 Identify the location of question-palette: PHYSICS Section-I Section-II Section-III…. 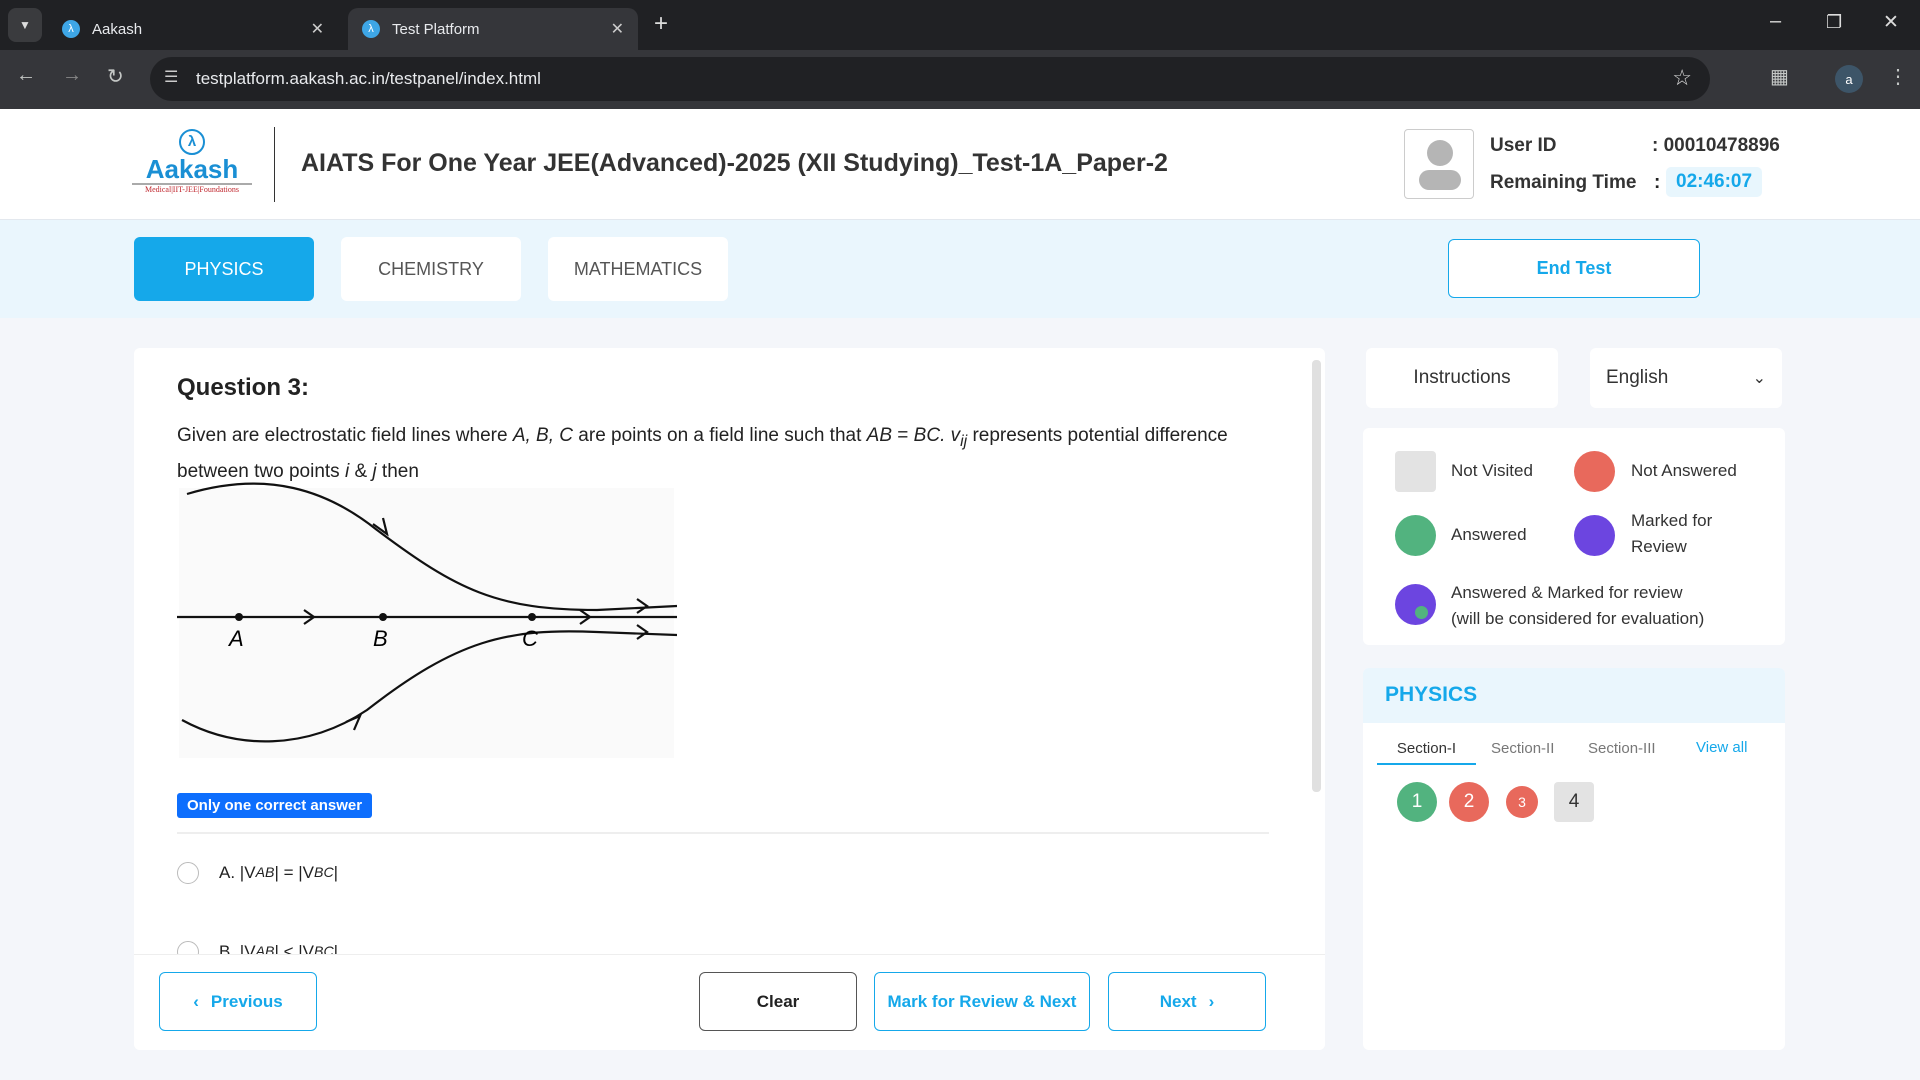
(1574, 859).